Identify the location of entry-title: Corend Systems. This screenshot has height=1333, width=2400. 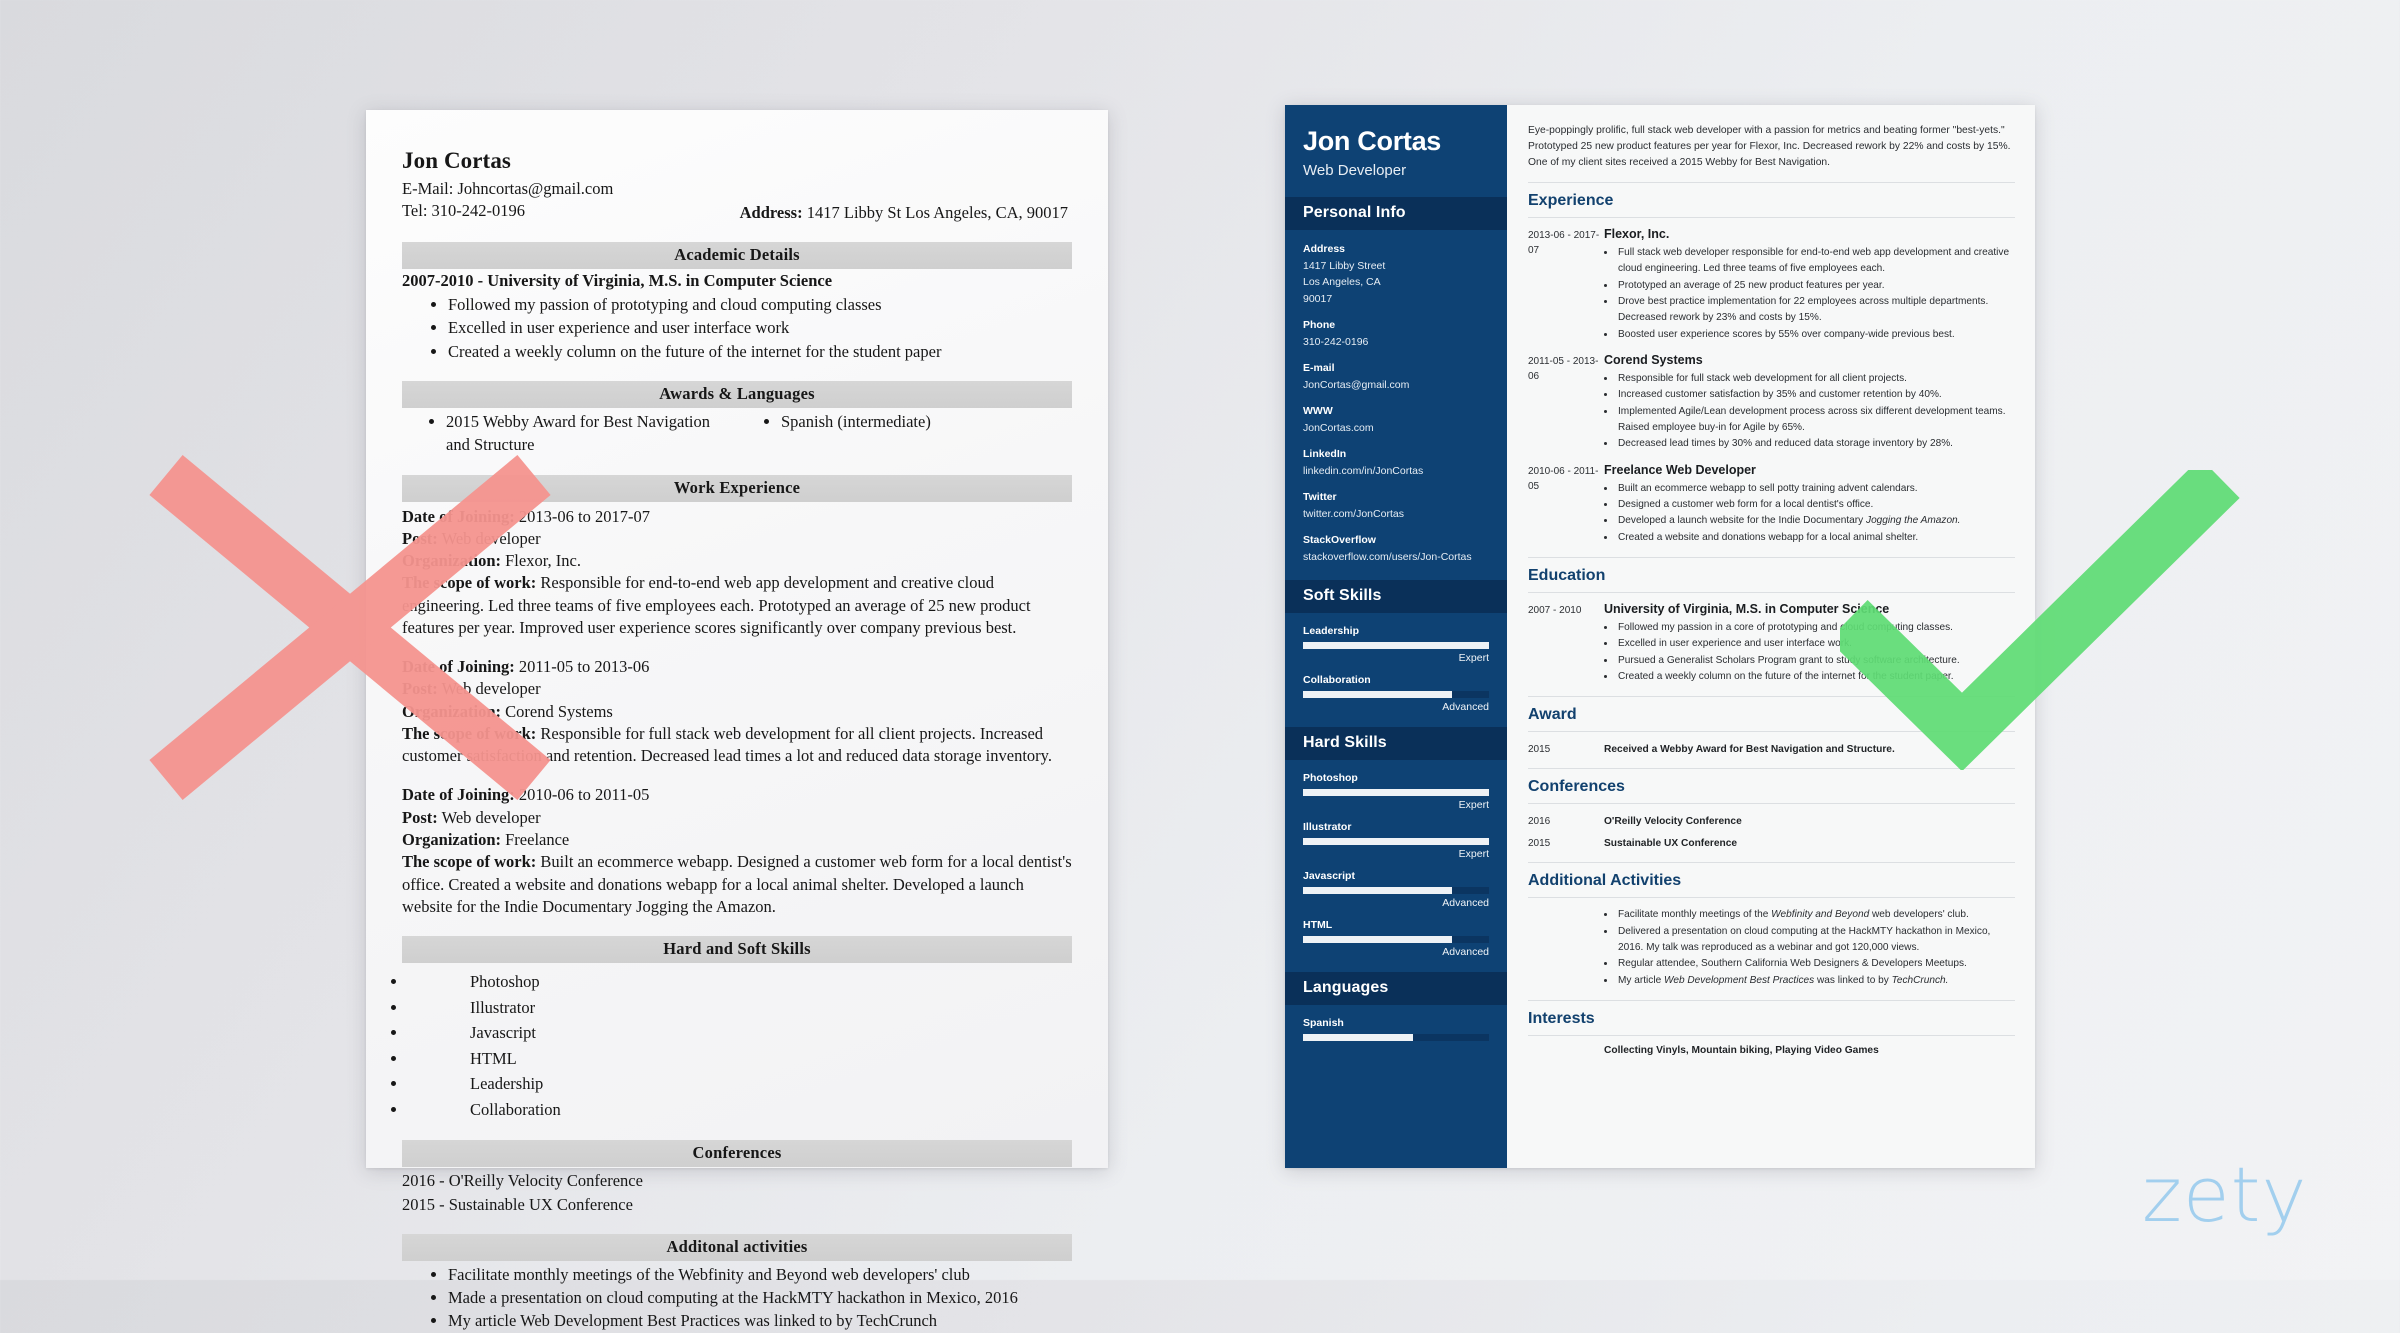
(1653, 359).